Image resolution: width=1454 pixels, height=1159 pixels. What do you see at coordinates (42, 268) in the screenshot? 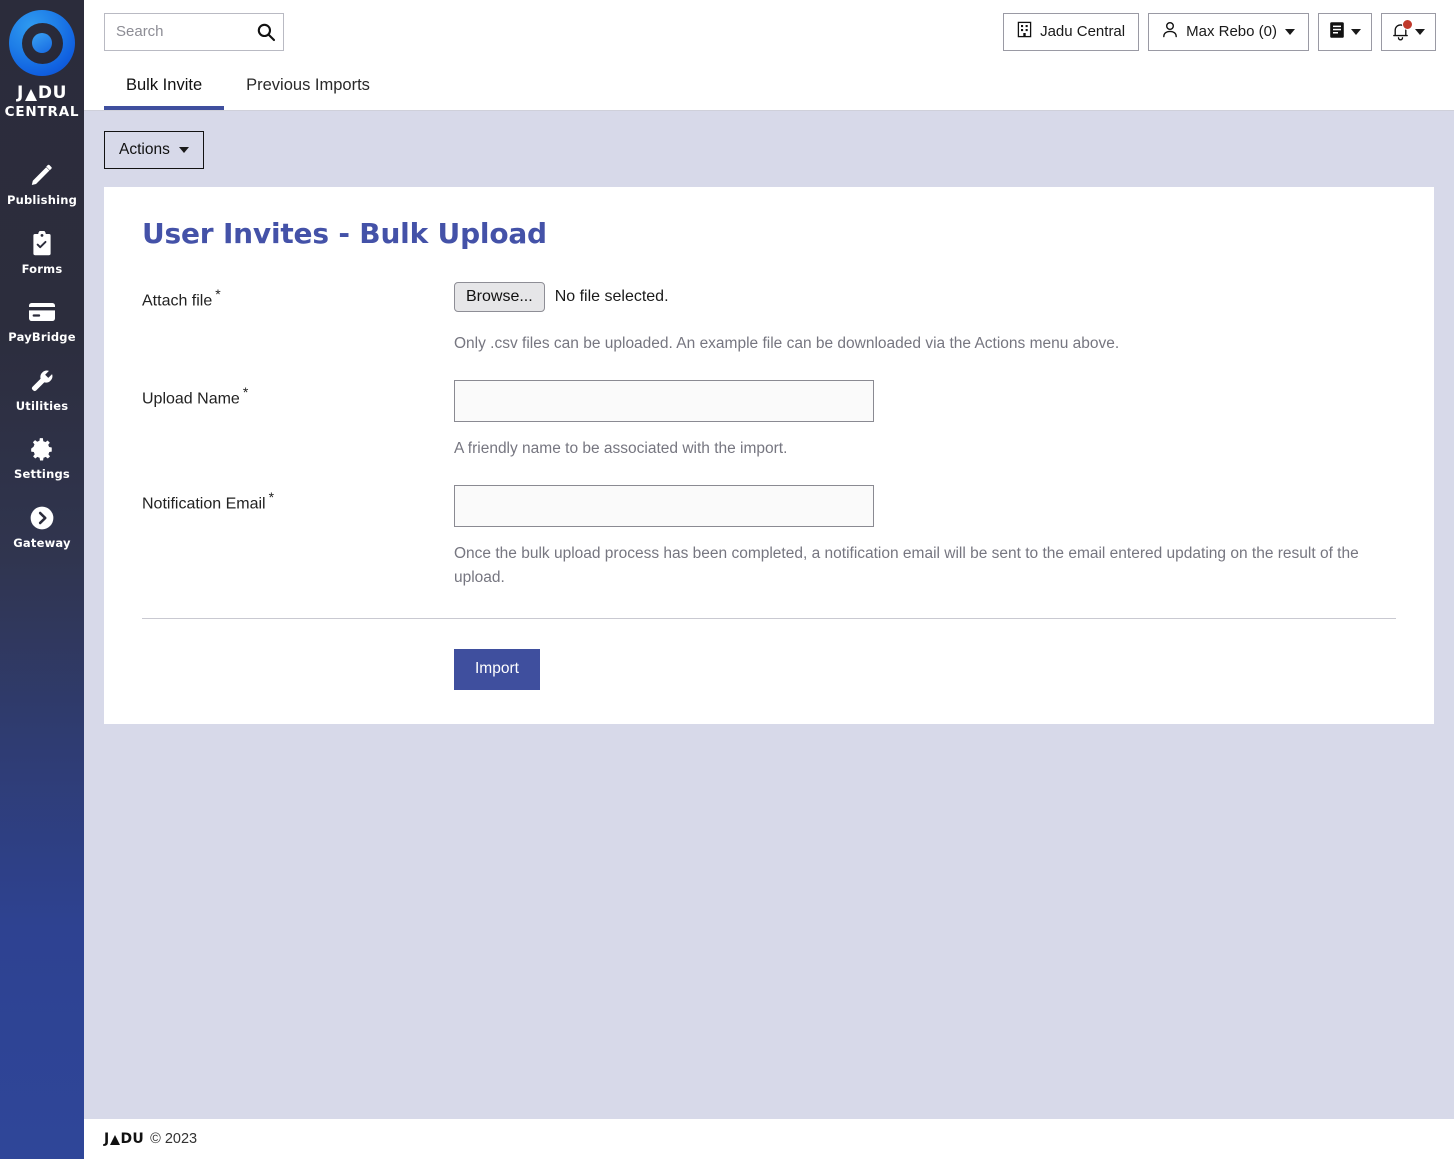
I see `sidebar-item-label: Forms` at bounding box center [42, 268].